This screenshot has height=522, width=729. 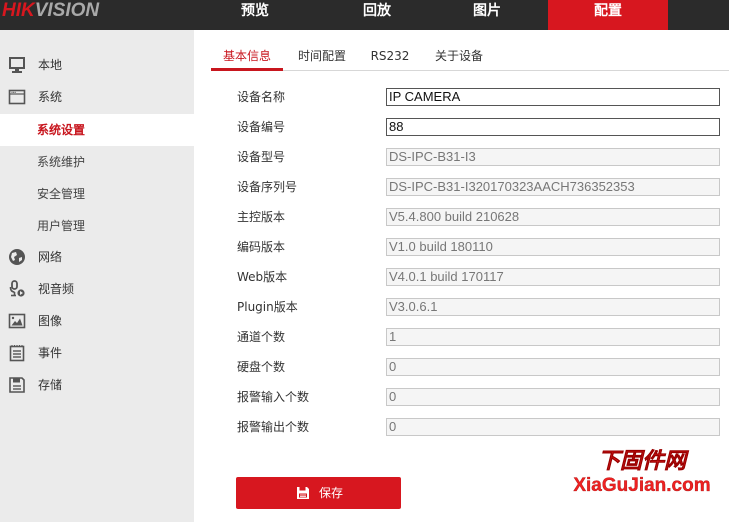 I want to click on nav-configuration: 配置, so click(x=608, y=15).